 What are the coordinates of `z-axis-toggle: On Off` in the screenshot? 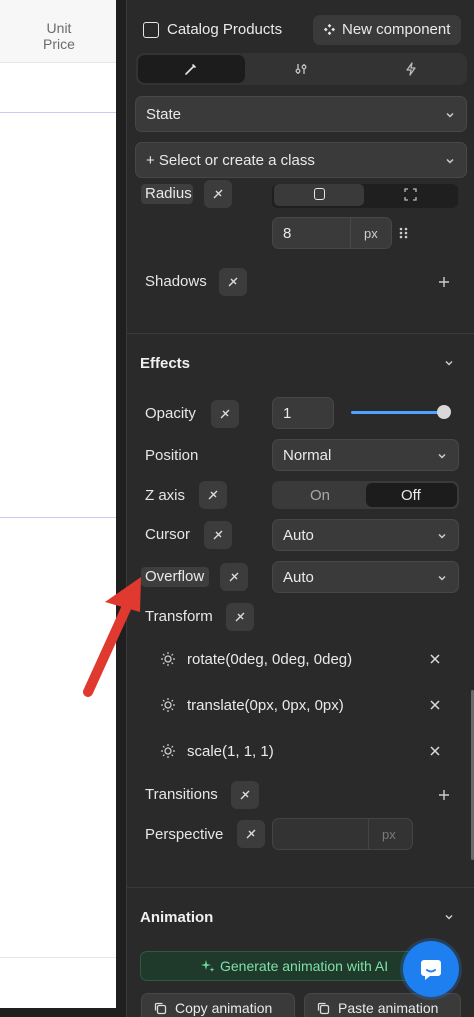 It's located at (365, 495).